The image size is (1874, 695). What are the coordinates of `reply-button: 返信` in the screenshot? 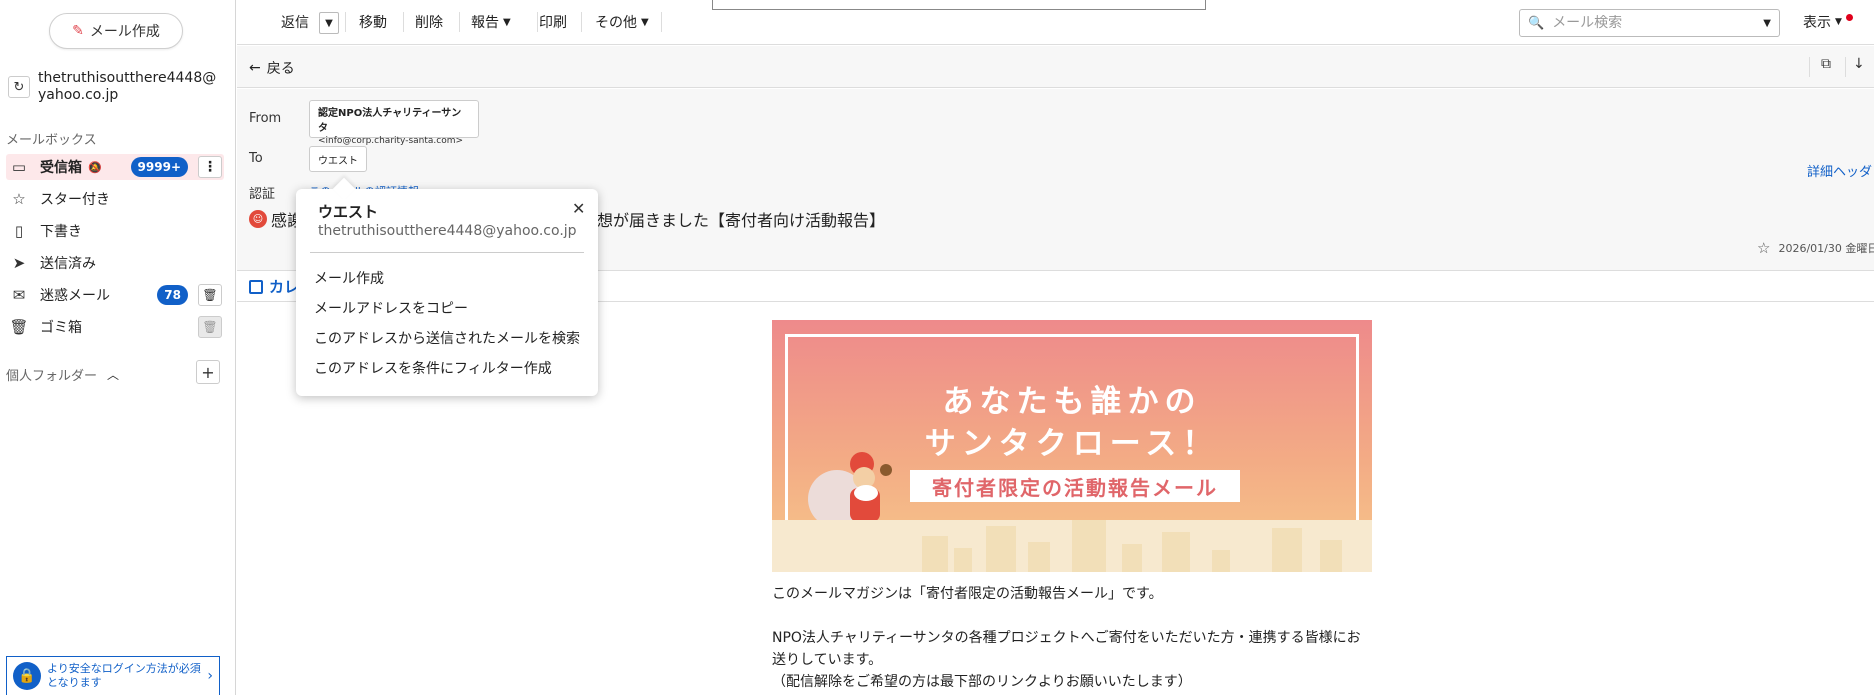 It's located at (295, 22).